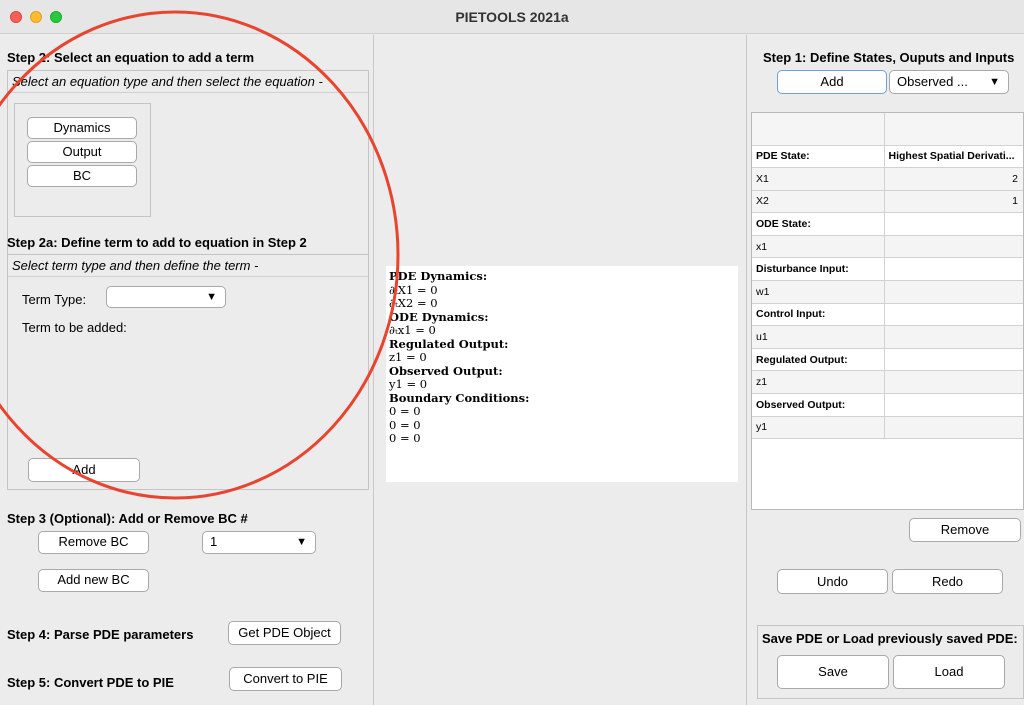  I want to click on table-cell-name: z1, so click(818, 382).